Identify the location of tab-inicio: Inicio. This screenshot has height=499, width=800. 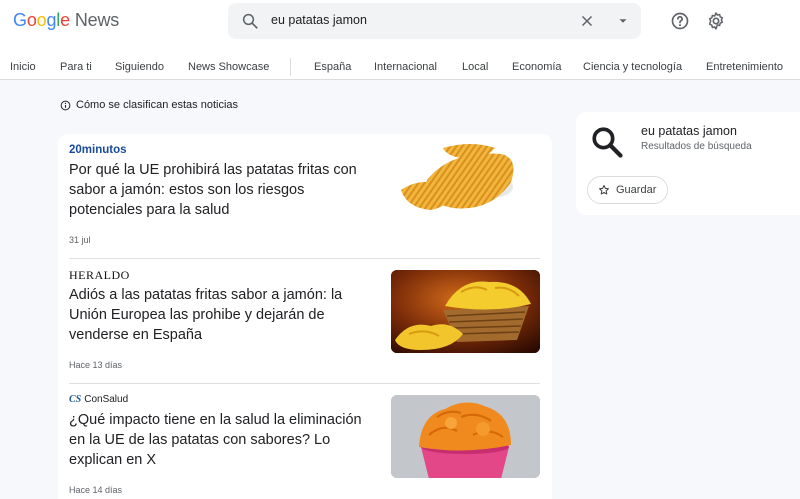
(23, 67).